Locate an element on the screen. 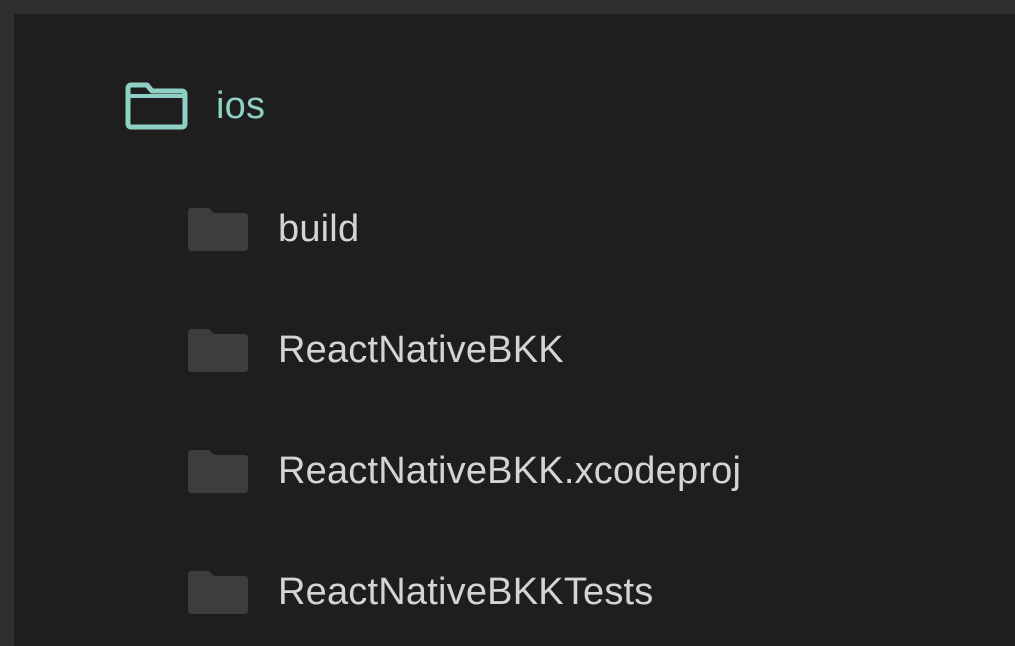 This screenshot has width=1015, height=646. tree-item-build: build is located at coordinates (272, 229).